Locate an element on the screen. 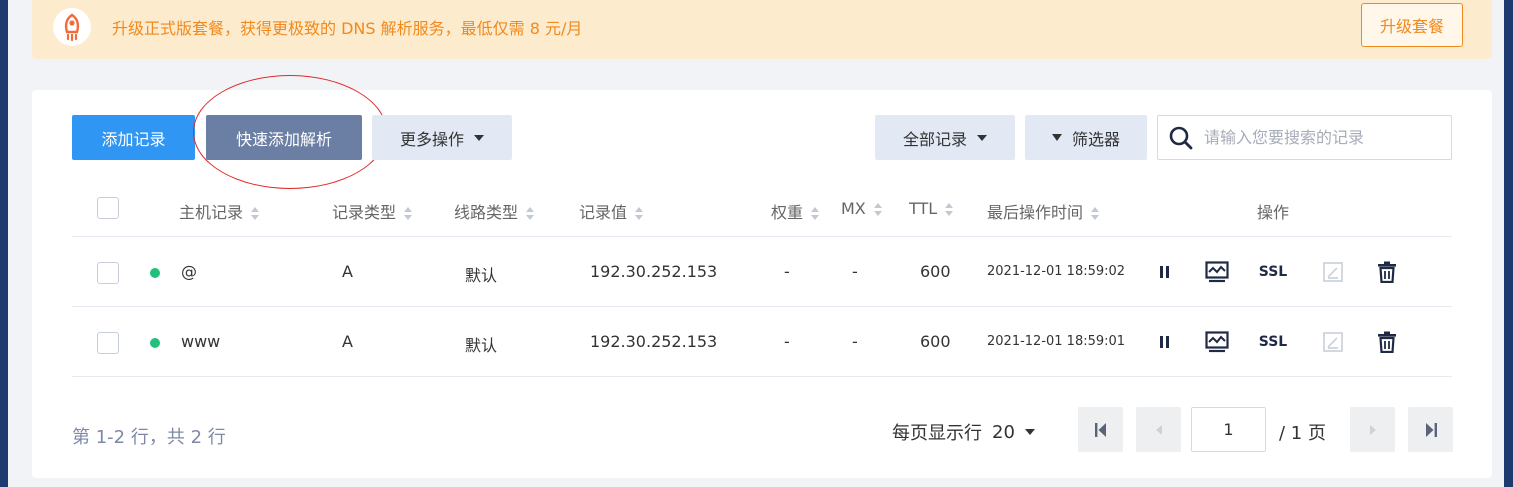  upgrade-plan-button: 升级套餐 is located at coordinates (1412, 25).